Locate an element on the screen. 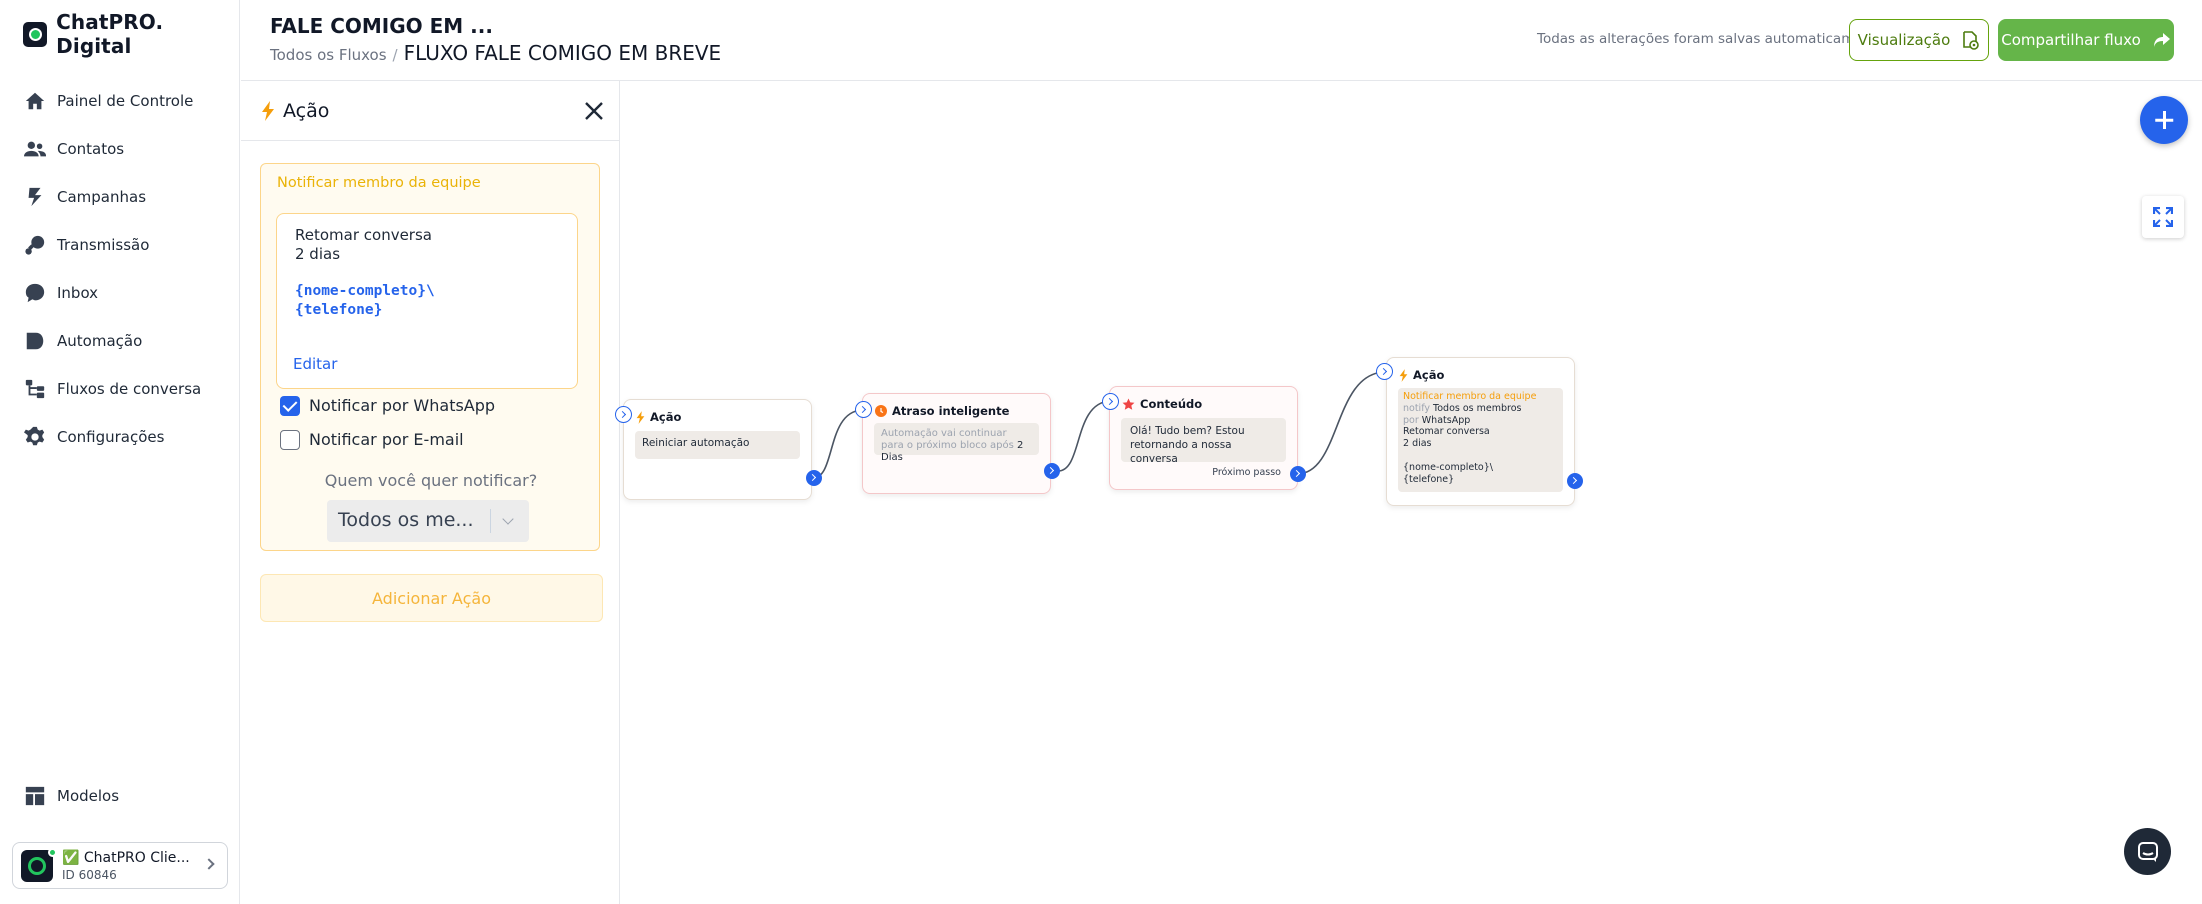 The width and height of the screenshot is (2202, 904). edit-message-link: Editar is located at coordinates (315, 364).